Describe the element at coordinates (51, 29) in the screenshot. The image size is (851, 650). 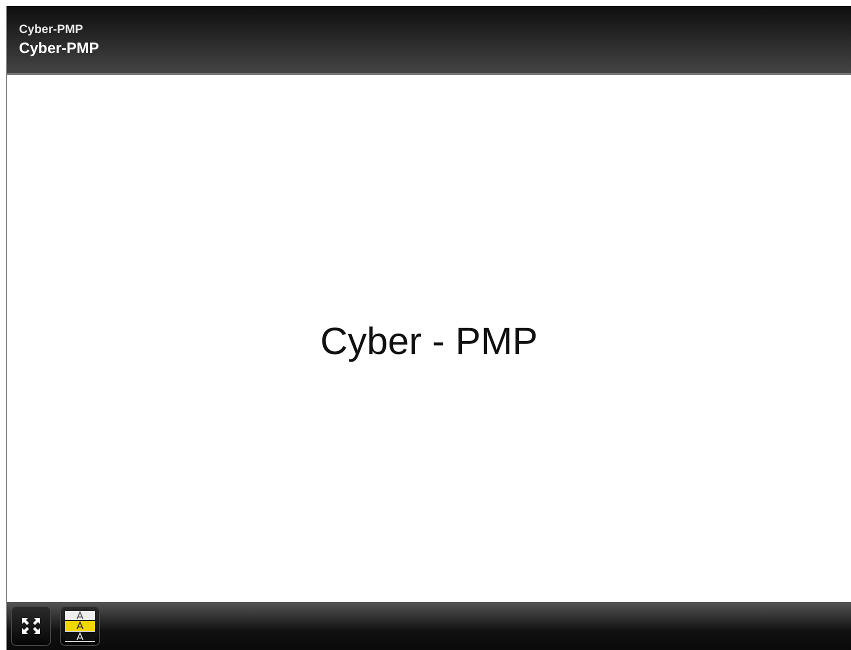
I see `player-subtitle: Cyber-PMP` at that location.